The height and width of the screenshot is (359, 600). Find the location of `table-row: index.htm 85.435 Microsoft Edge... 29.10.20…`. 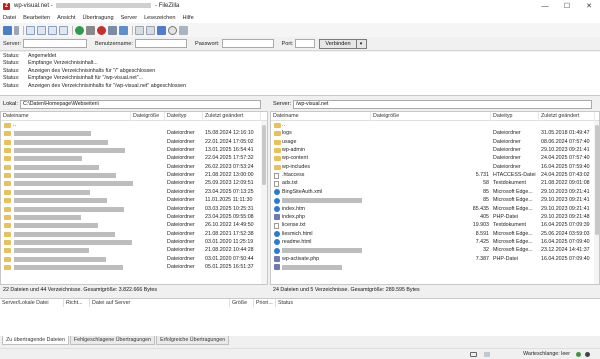

table-row: index.htm 85.435 Microsoft Edge... 29.10.20… is located at coordinates (435, 209).